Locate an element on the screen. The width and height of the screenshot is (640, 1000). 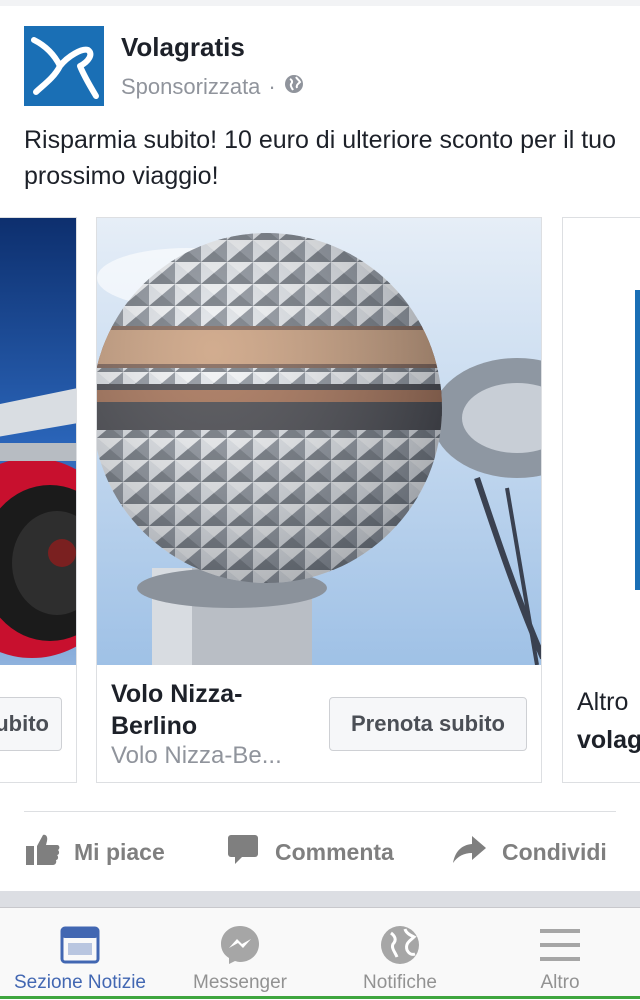
like-button: Mi piace is located at coordinates (95, 852).